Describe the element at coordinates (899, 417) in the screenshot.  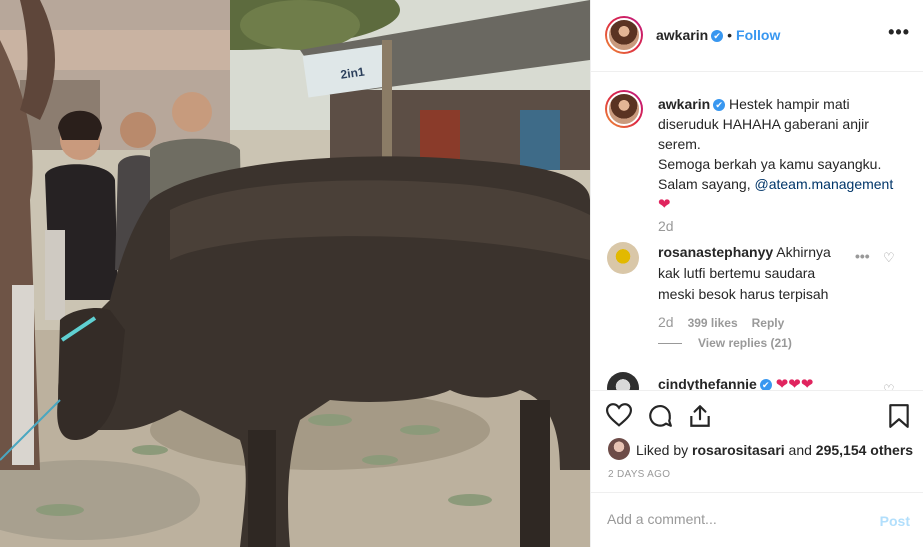
I see `bookmark-icon` at that location.